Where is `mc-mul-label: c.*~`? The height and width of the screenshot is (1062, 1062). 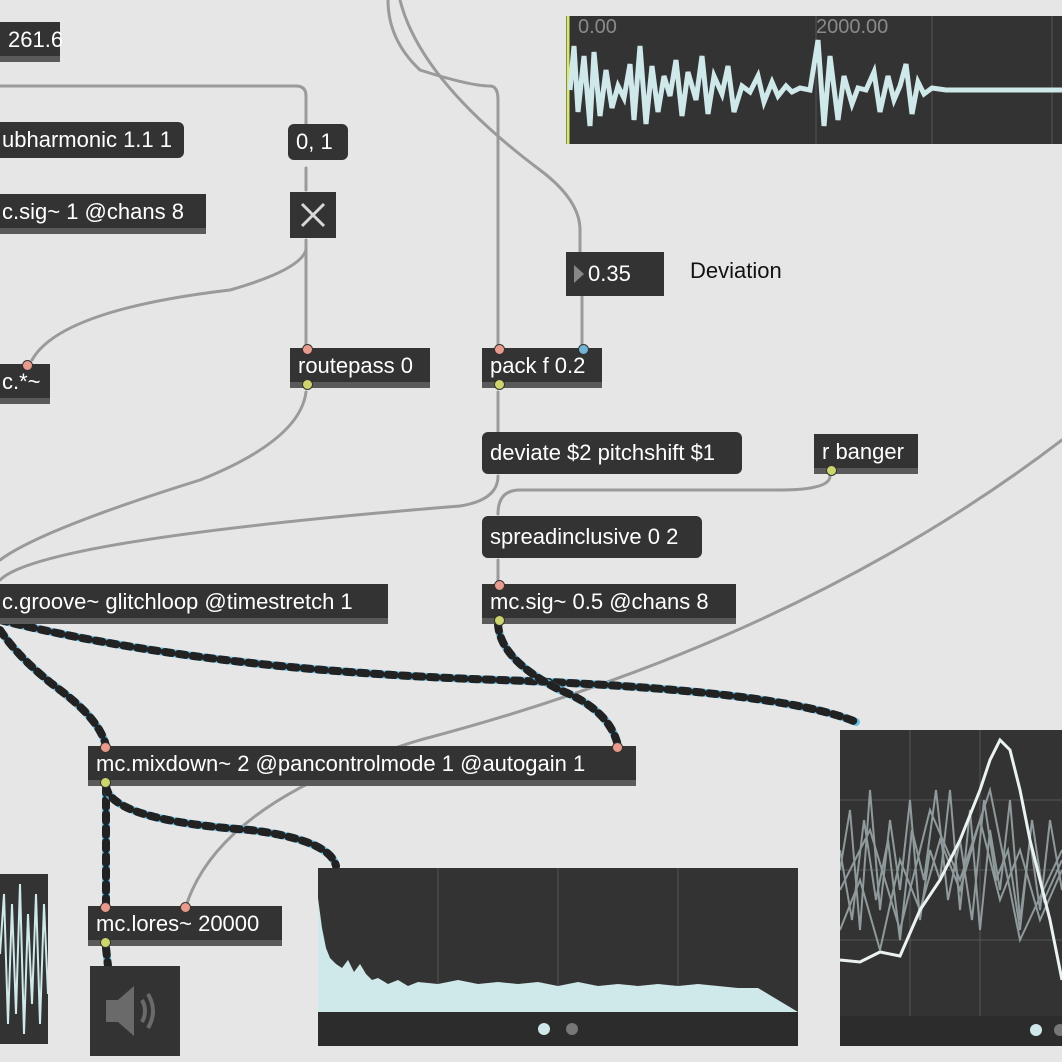
mc-mul-label: c.*~ is located at coordinates (21, 381).